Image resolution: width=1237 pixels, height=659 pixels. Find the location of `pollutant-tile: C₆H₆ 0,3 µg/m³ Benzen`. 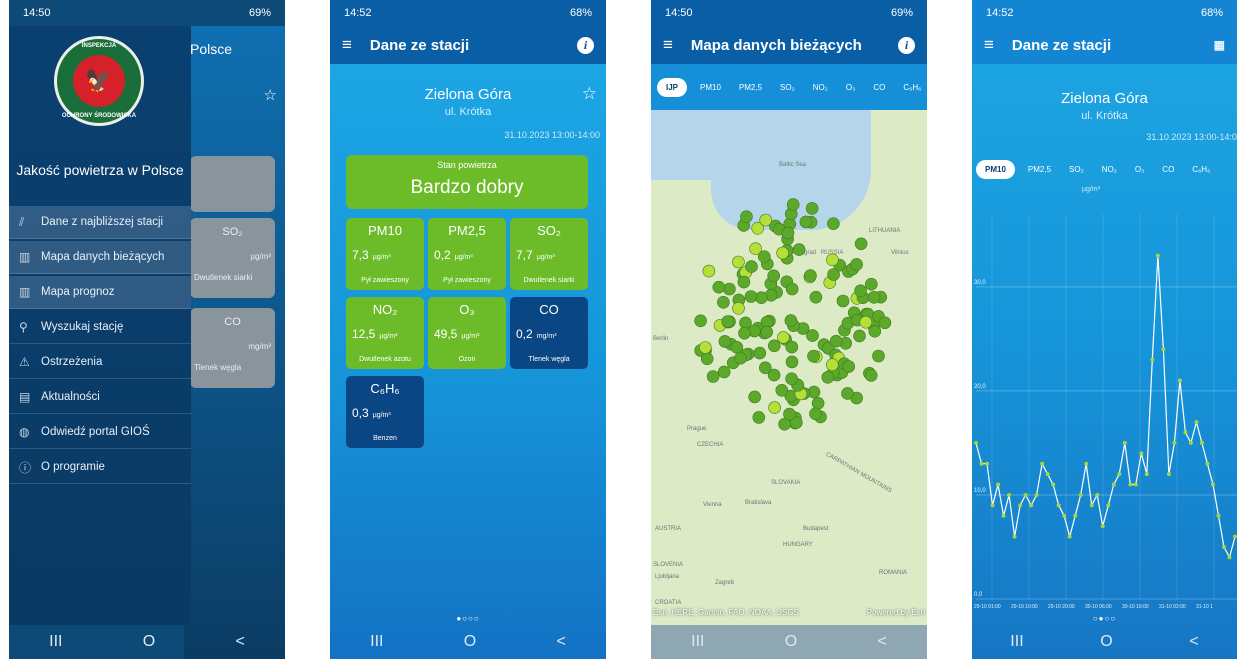

pollutant-tile: C₆H₆ 0,3 µg/m³ Benzen is located at coordinates (385, 412).